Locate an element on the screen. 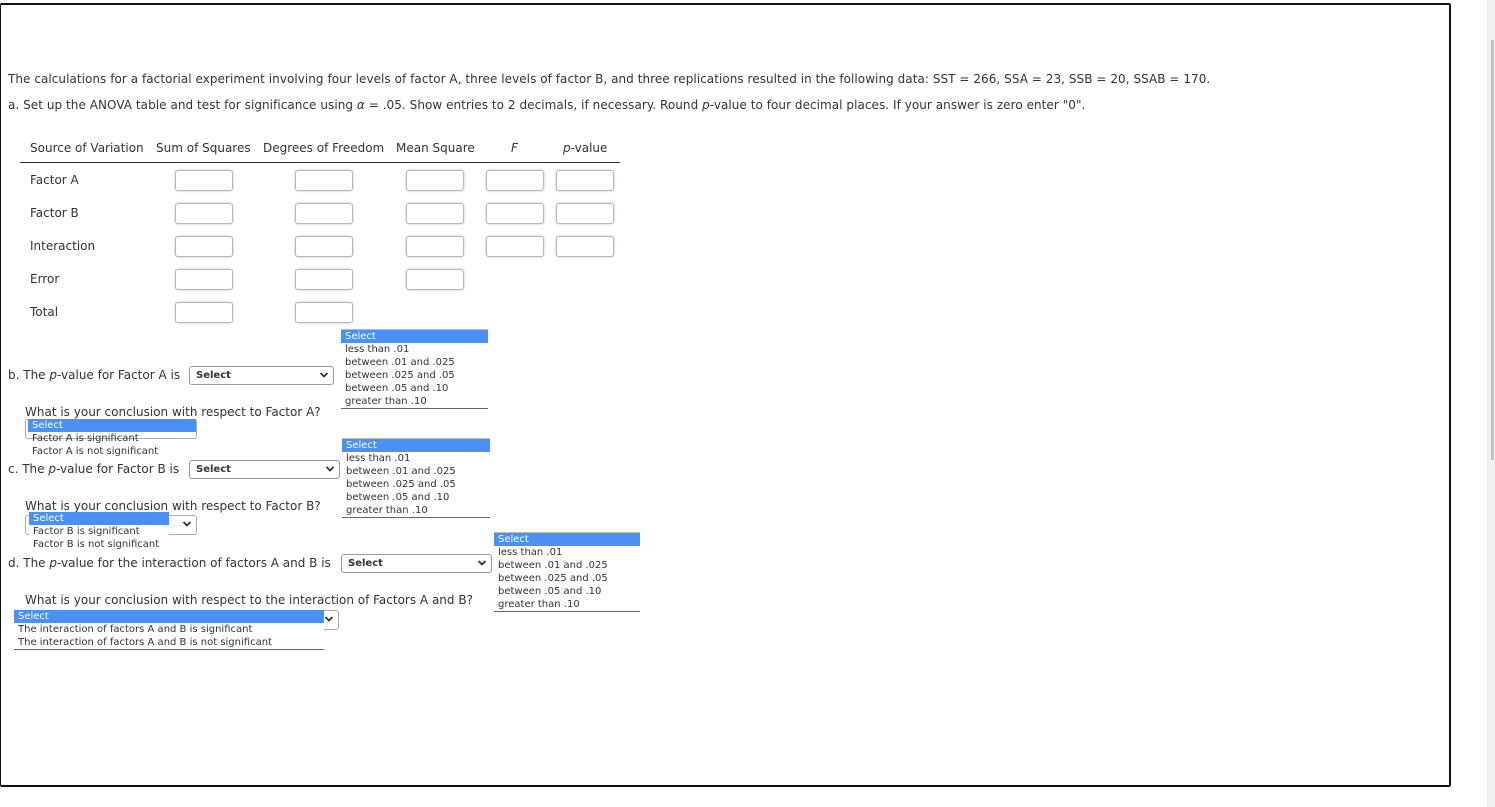 This screenshot has width=1495, height=807. factor-b-p-input is located at coordinates (585, 213).